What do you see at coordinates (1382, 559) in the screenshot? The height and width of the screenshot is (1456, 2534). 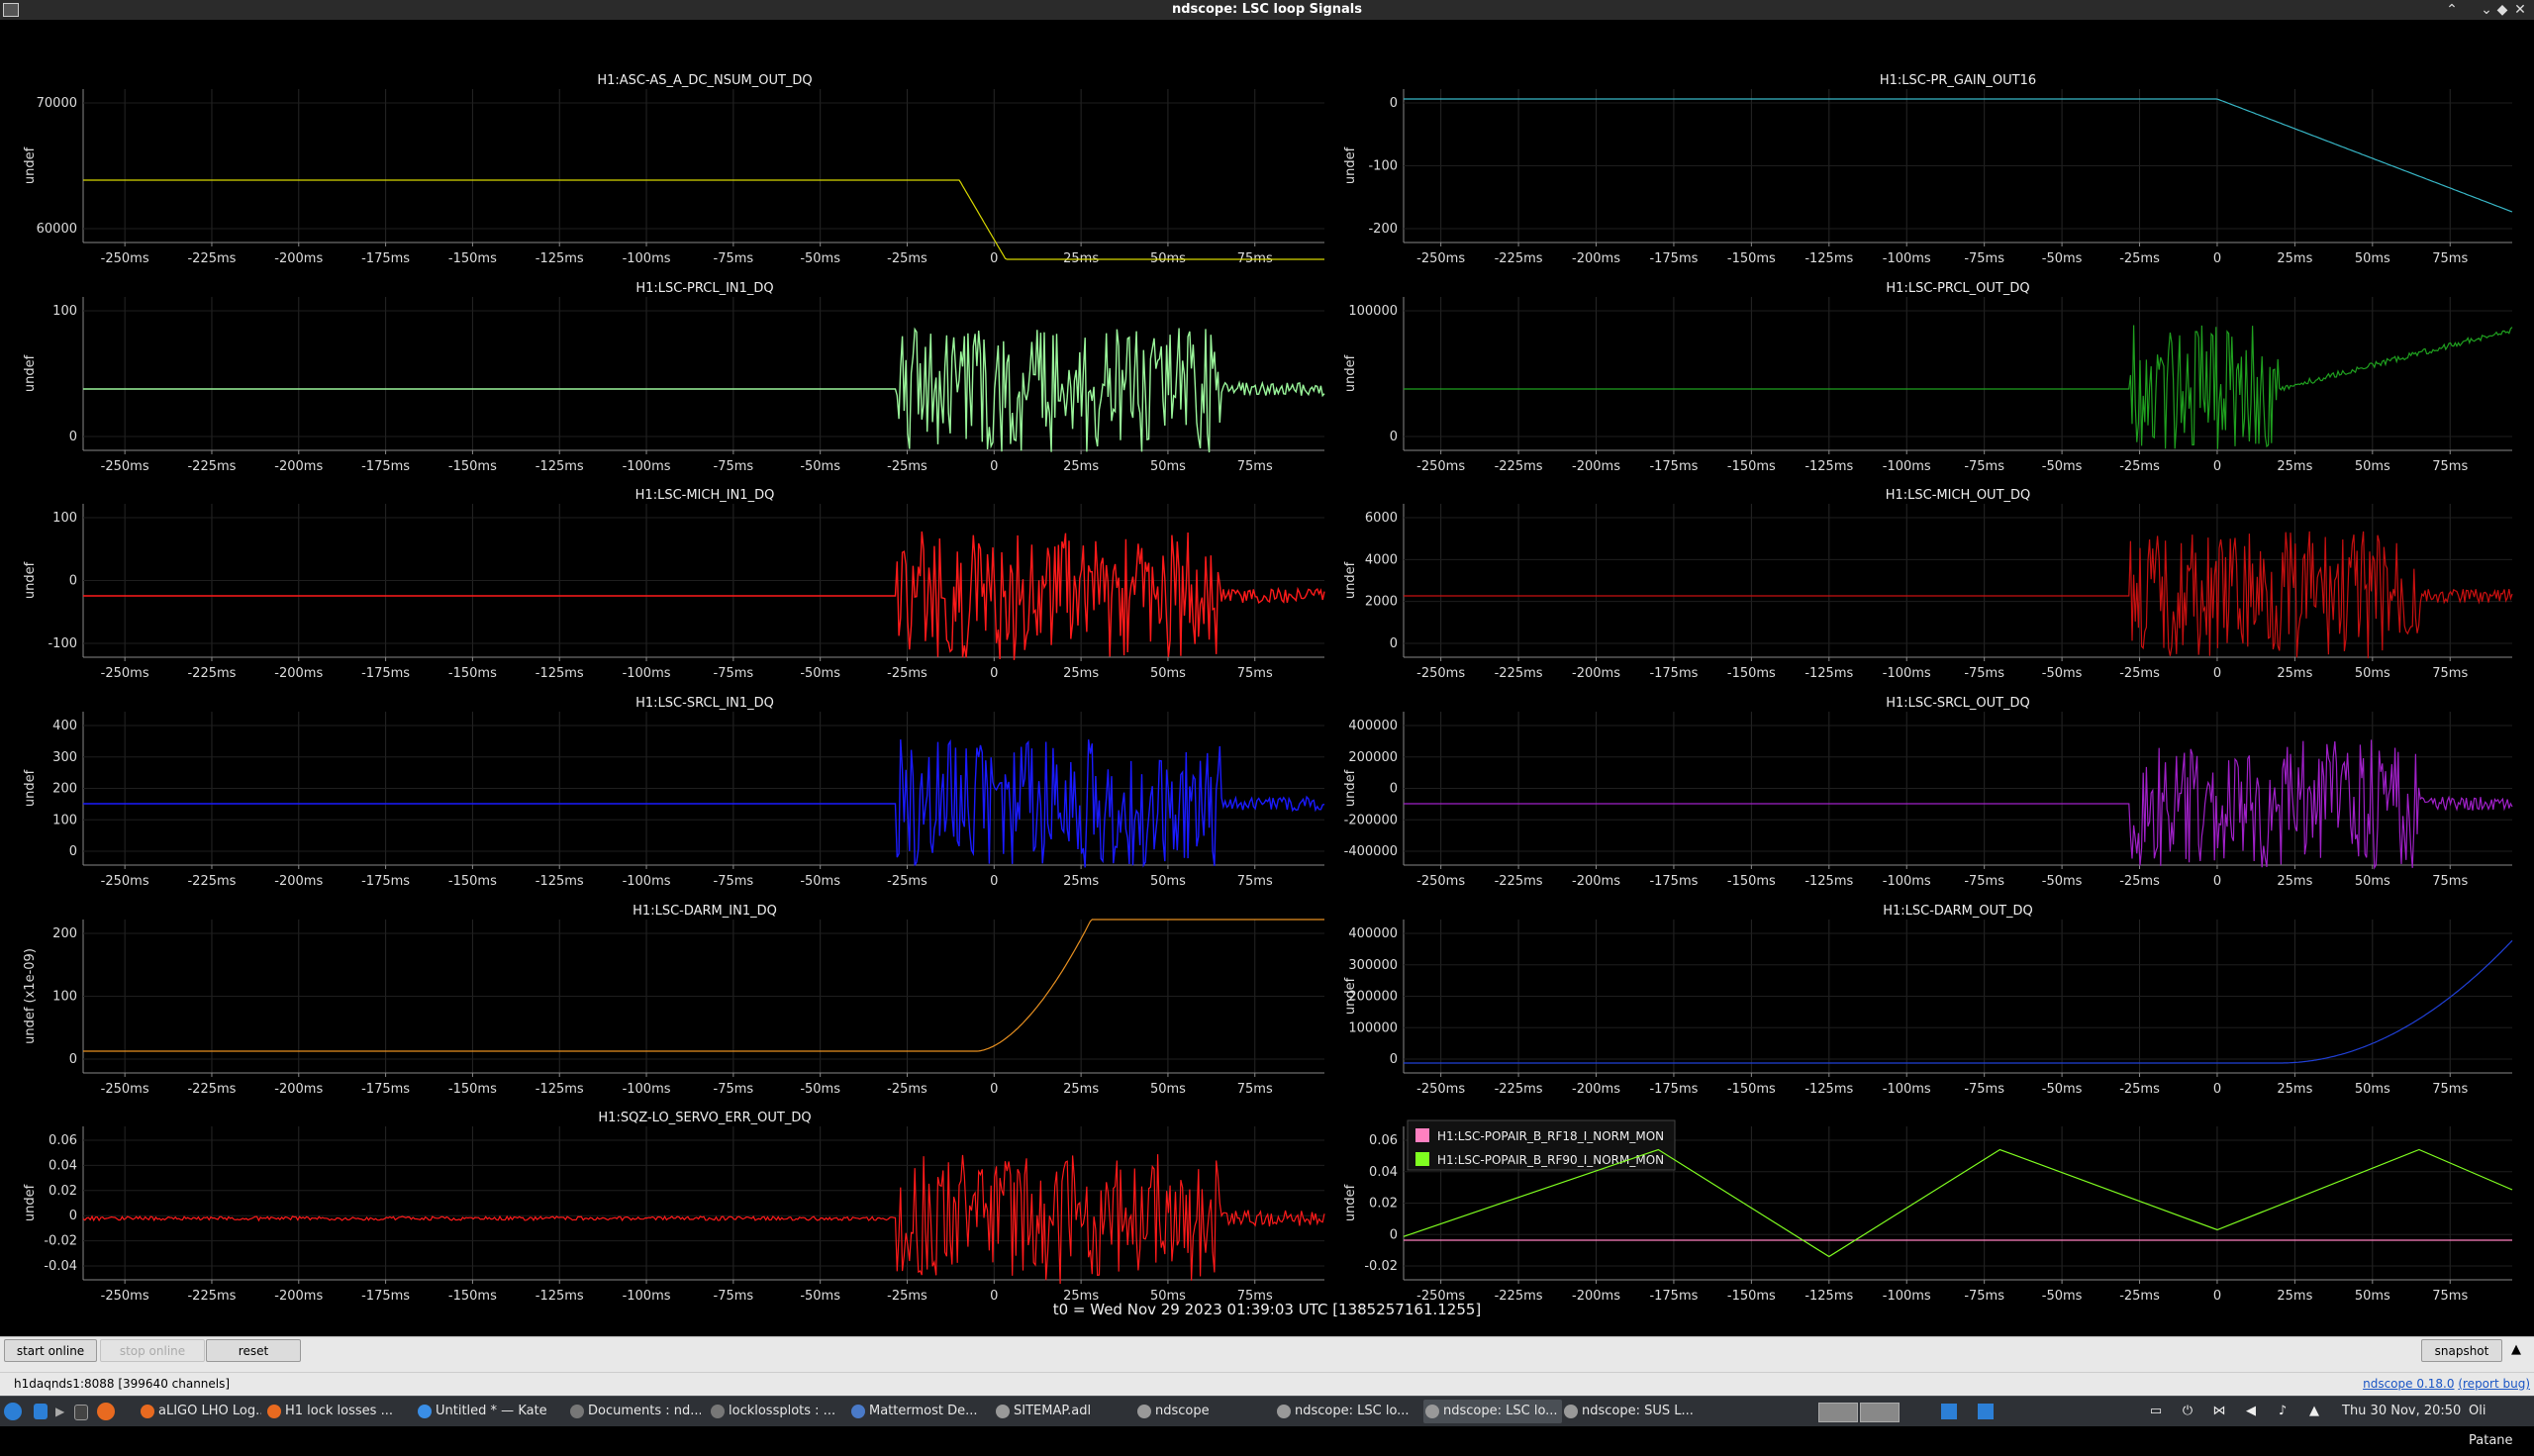 I see `y-tick-label: 4000` at bounding box center [1382, 559].